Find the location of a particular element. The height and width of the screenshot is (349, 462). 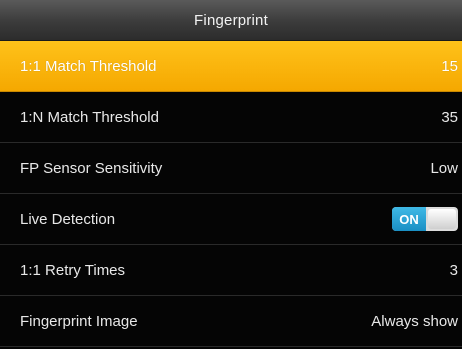

setting-row-1-1-retry-times: 1:1 Retry Times 3 is located at coordinates (231, 270).